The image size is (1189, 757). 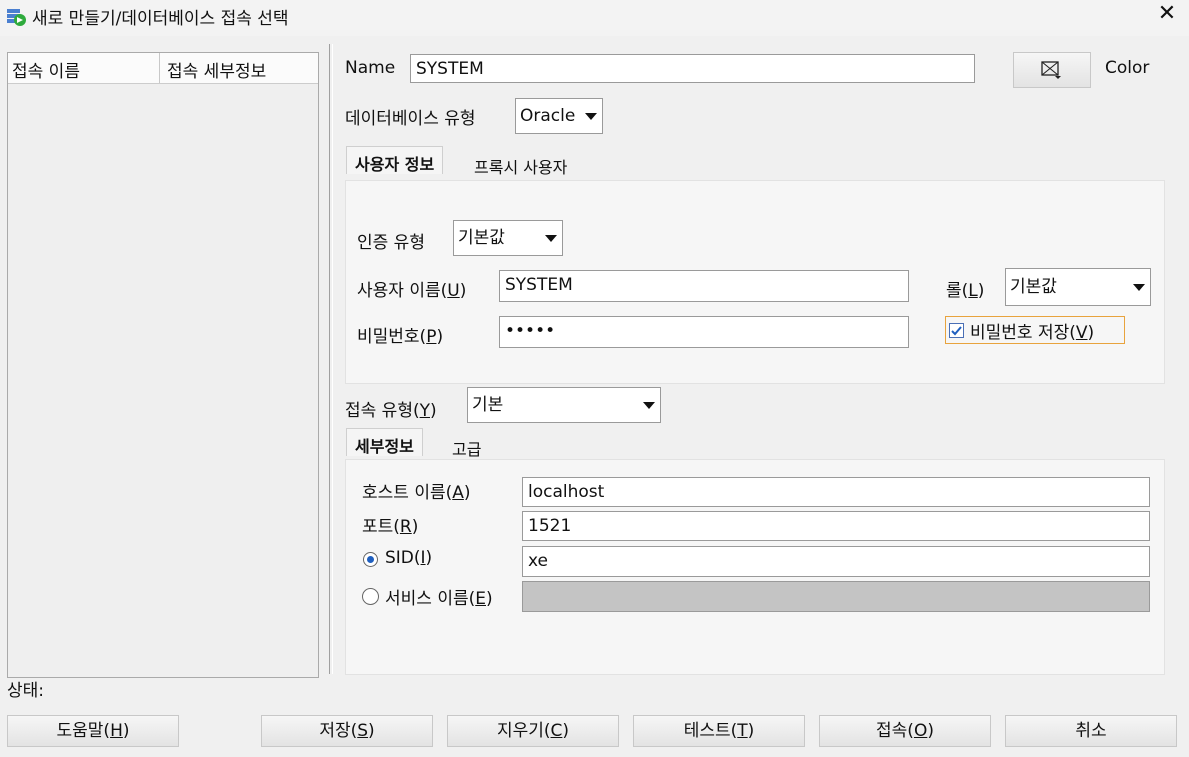 What do you see at coordinates (719, 731) in the screenshot?
I see `test-button: 테스트(T)` at bounding box center [719, 731].